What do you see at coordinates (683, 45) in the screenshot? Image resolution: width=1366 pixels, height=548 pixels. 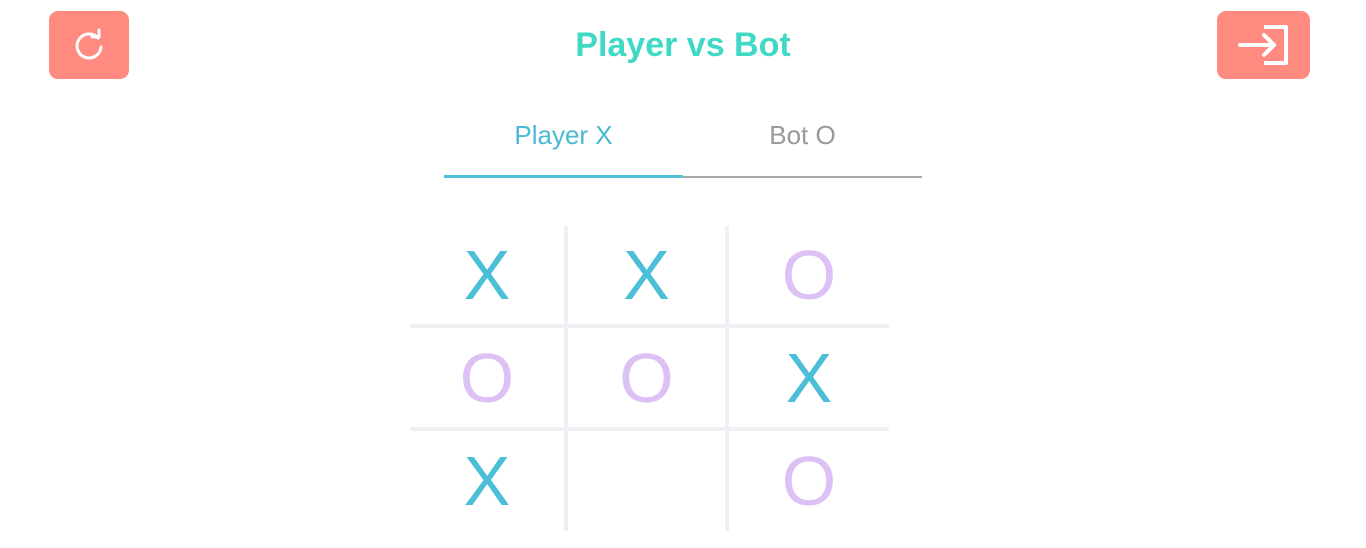 I see `page-title: Player vs Bot` at bounding box center [683, 45].